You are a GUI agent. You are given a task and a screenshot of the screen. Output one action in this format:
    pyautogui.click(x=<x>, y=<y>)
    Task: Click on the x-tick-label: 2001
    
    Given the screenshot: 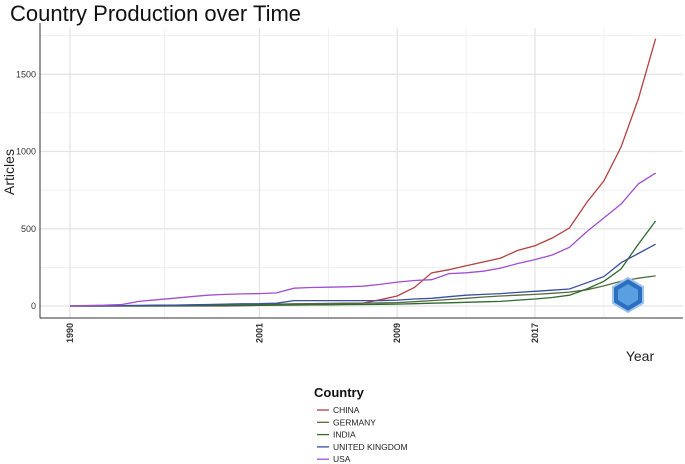 What is the action you would take?
    pyautogui.click(x=259, y=333)
    